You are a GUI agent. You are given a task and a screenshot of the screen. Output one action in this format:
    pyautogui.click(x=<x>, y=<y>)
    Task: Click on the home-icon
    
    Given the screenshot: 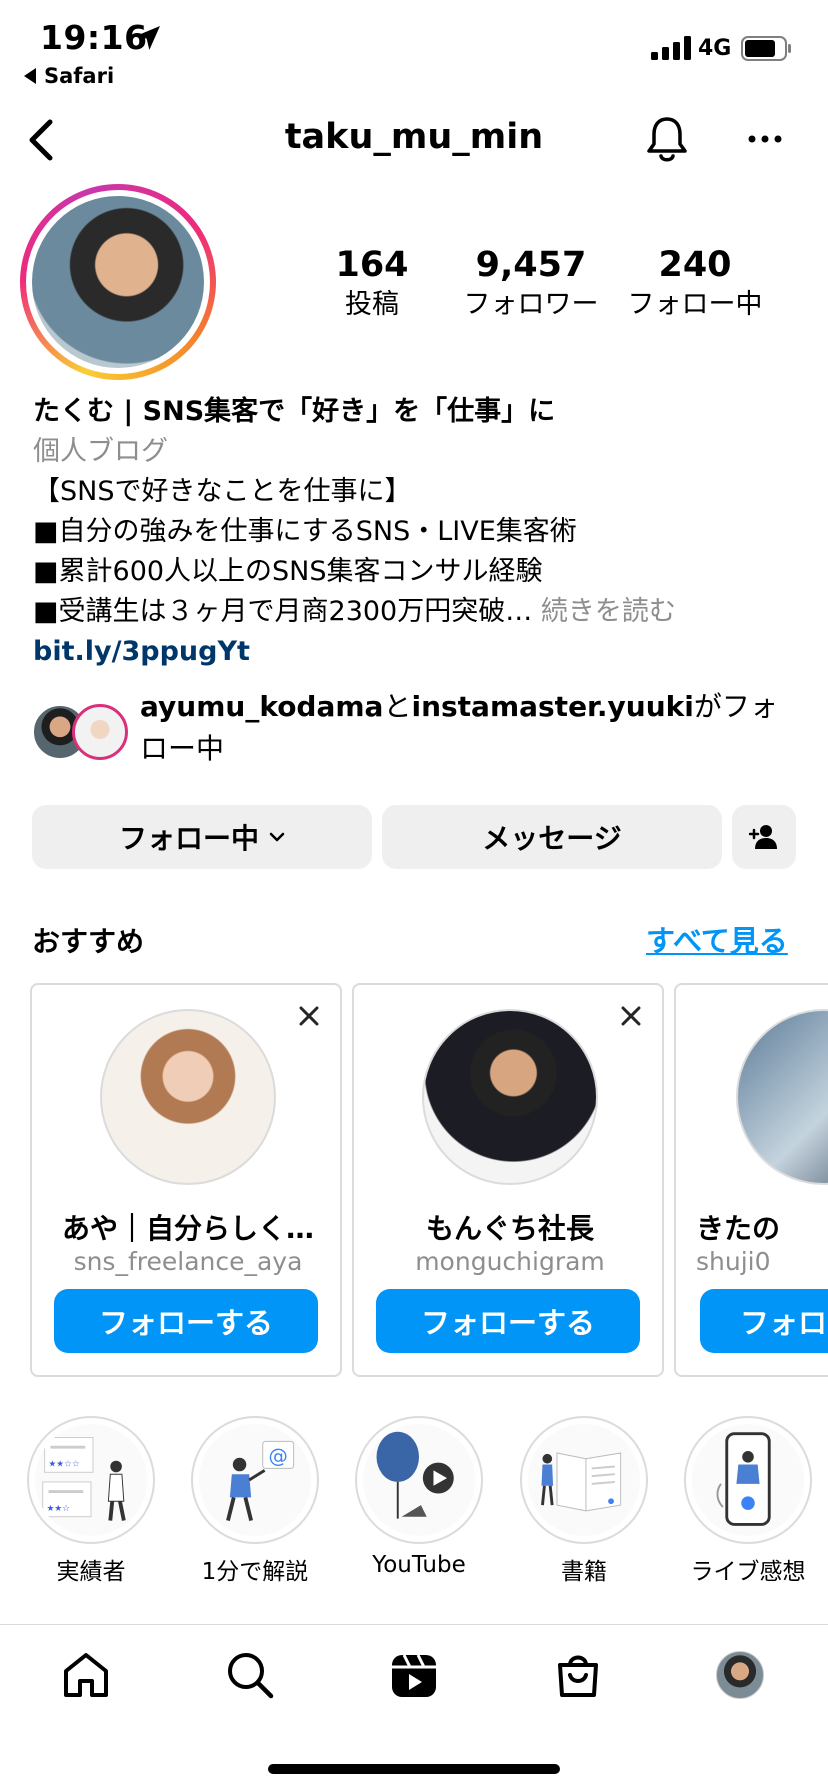 What is the action you would take?
    pyautogui.click(x=86, y=1675)
    